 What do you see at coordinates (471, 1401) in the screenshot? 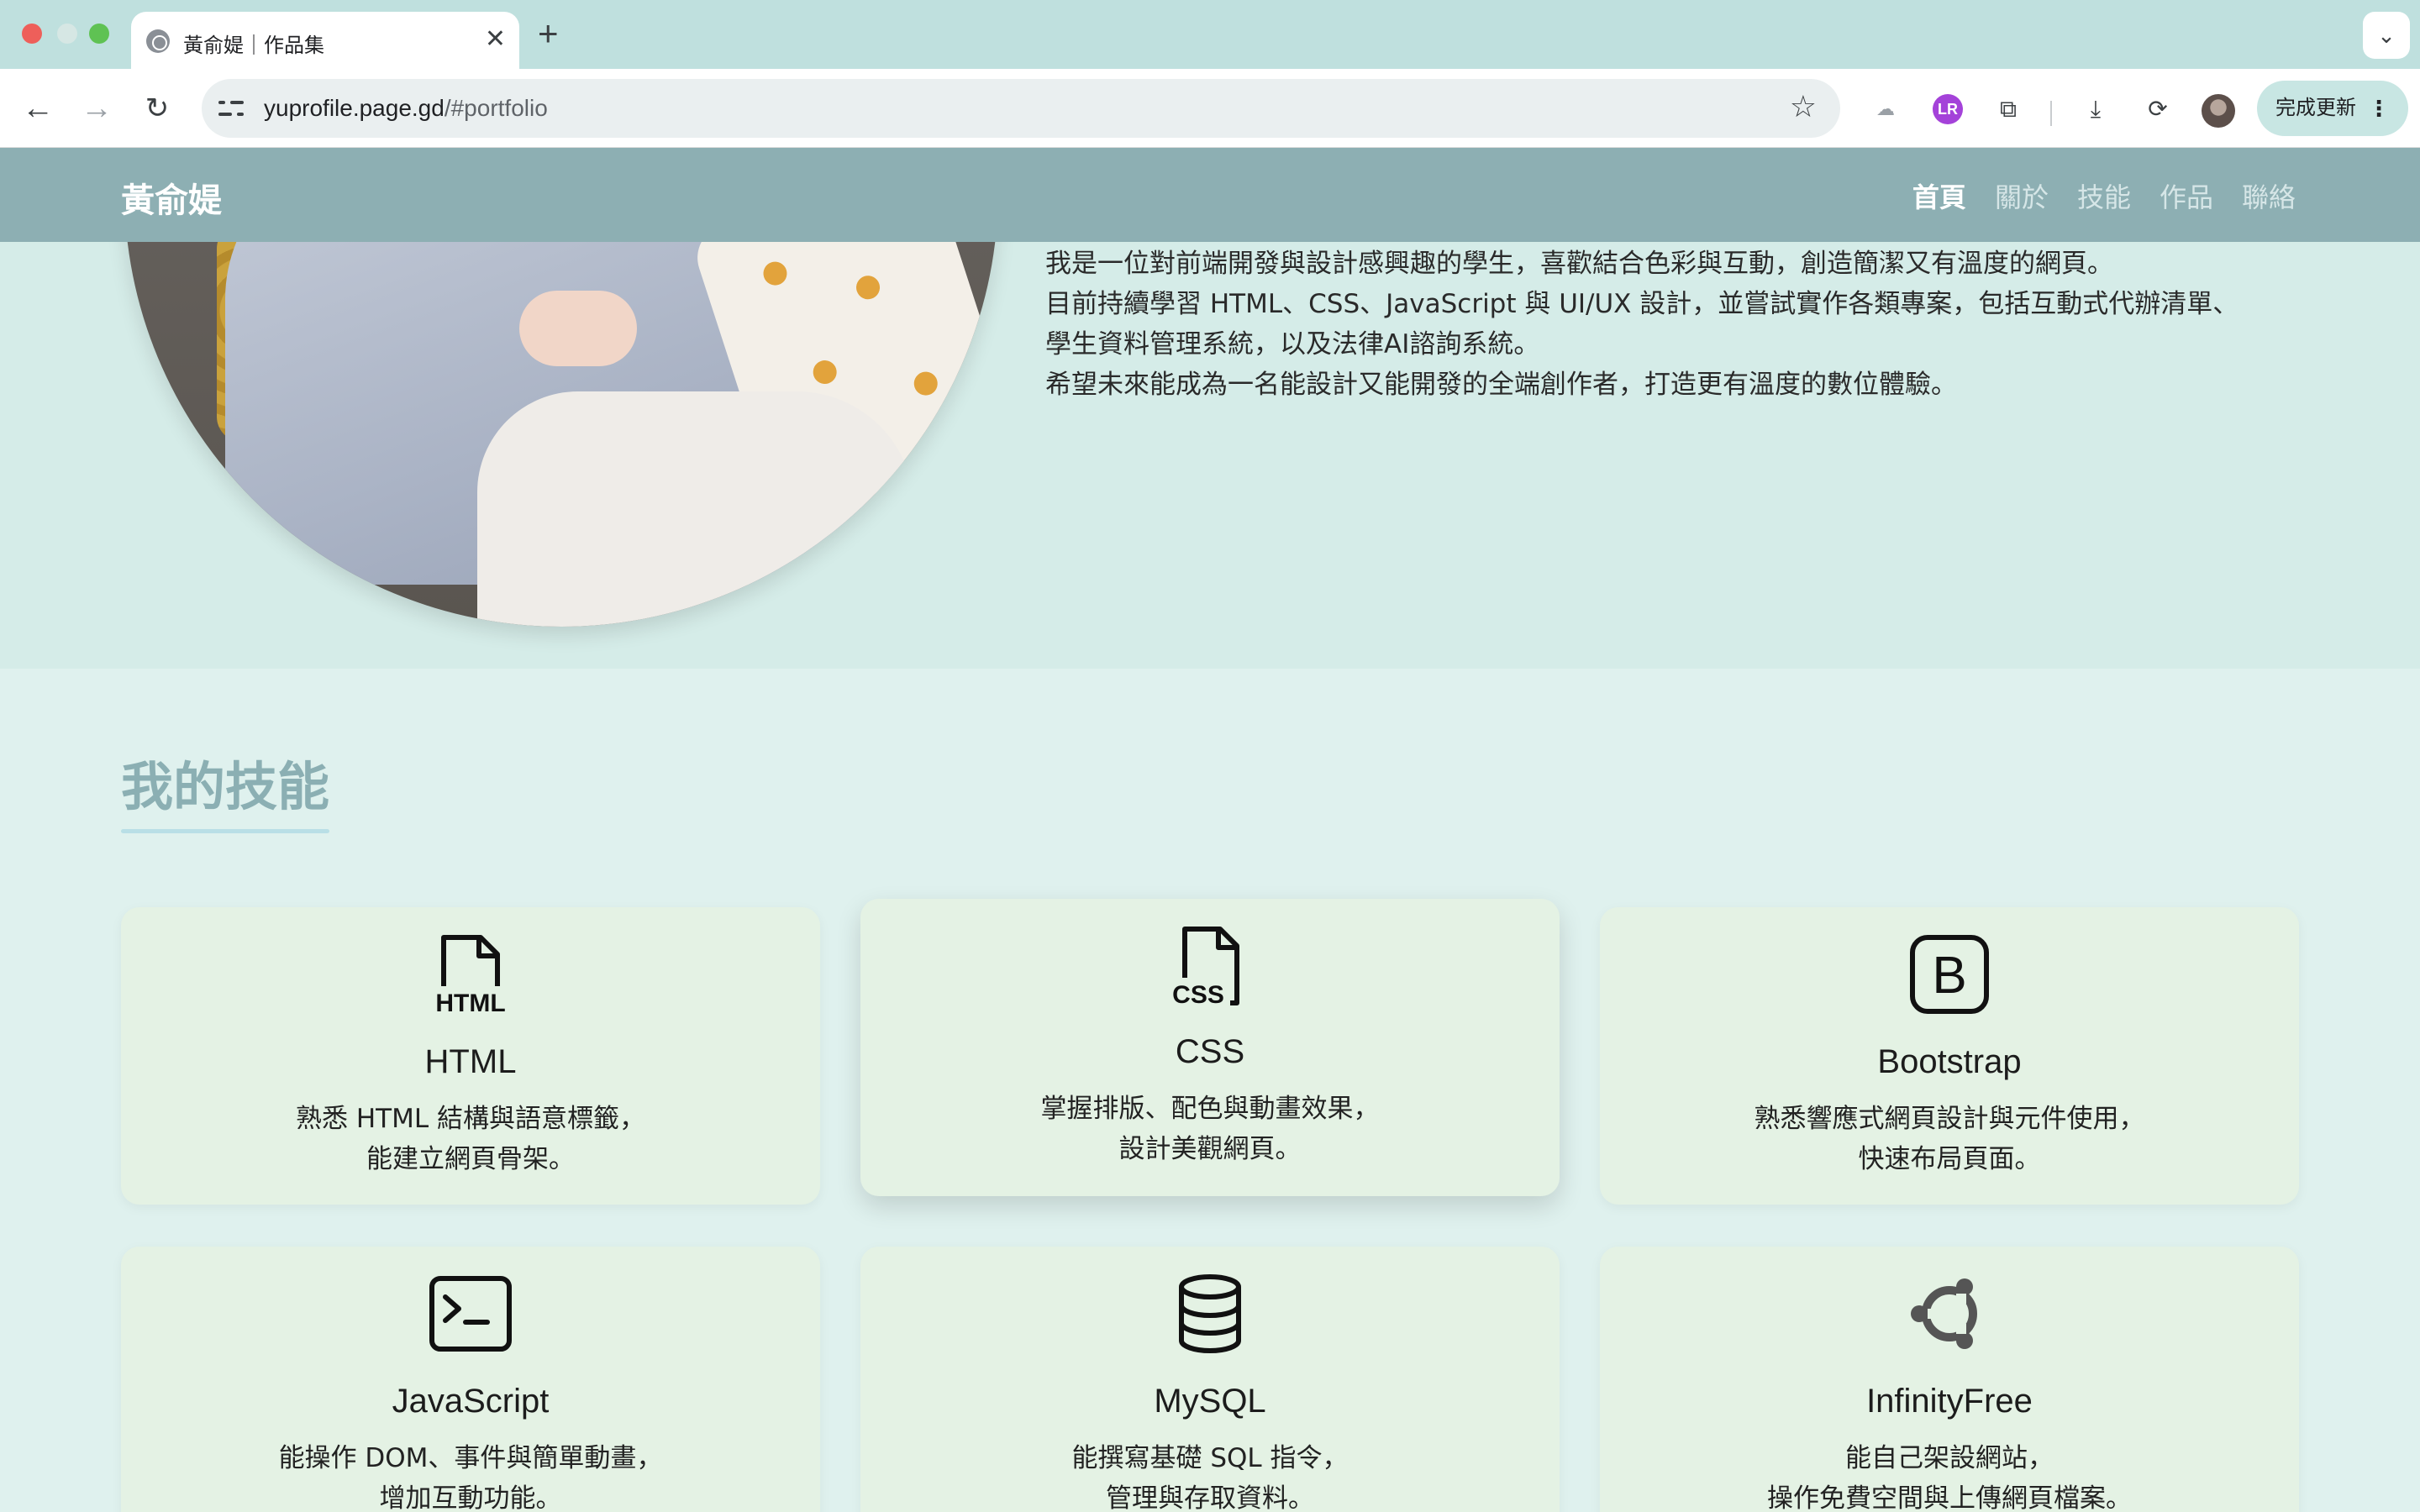
I see `skill-name: JavaScript` at bounding box center [471, 1401].